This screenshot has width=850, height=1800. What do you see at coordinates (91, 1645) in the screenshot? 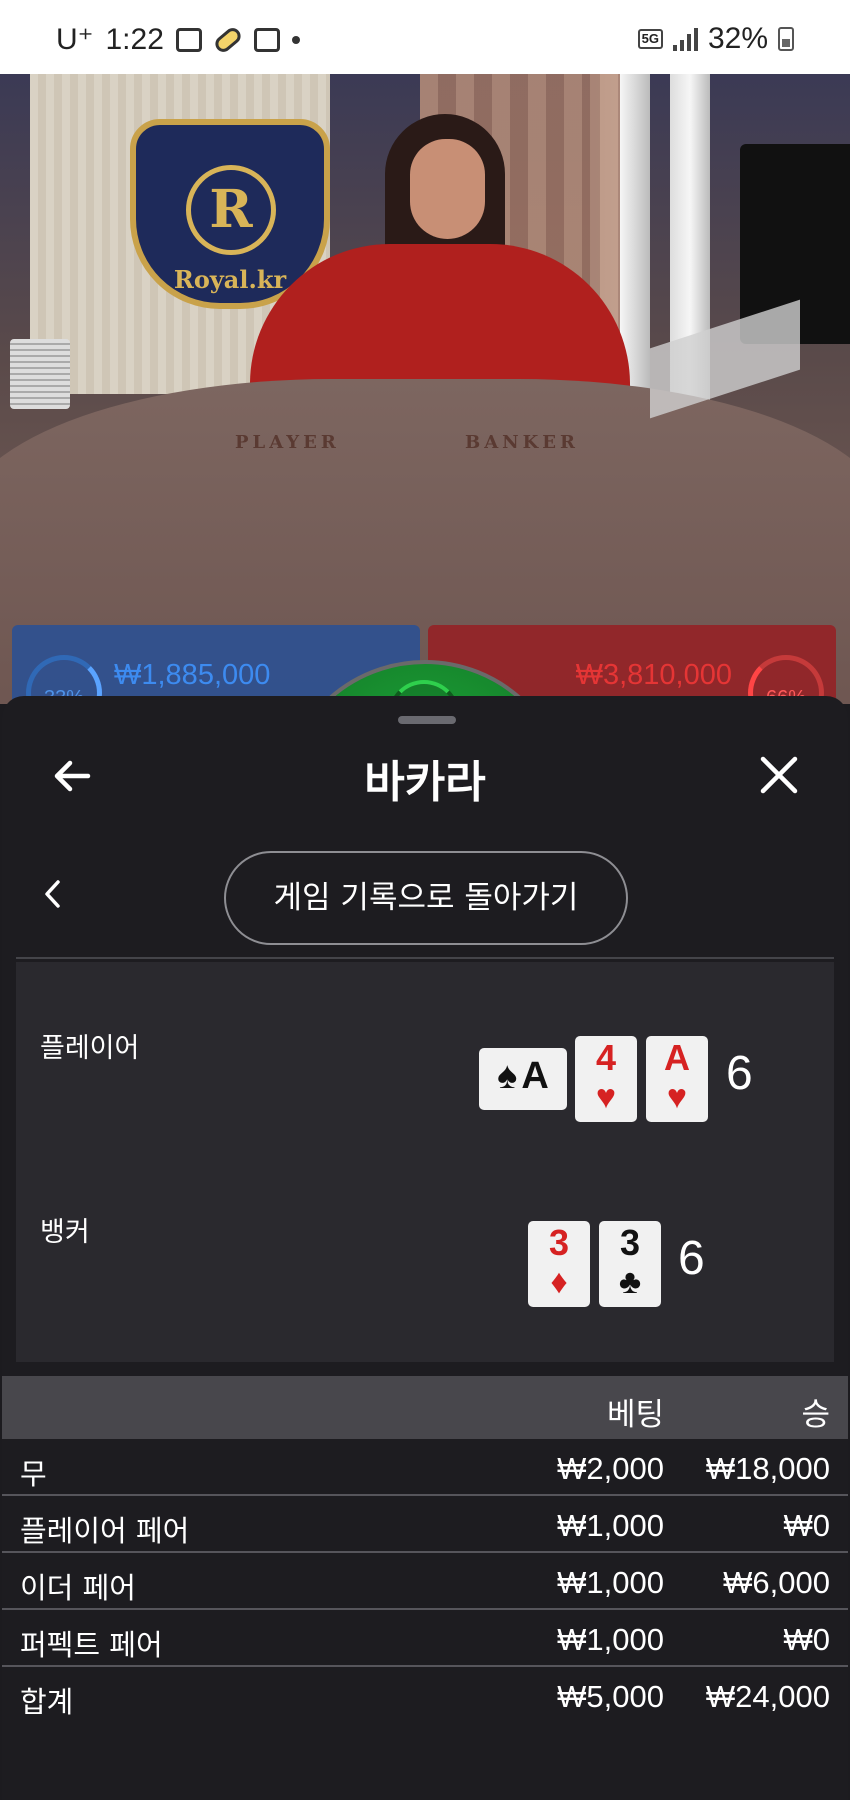
I see `row-name: 퍼펙트 페어` at bounding box center [91, 1645].